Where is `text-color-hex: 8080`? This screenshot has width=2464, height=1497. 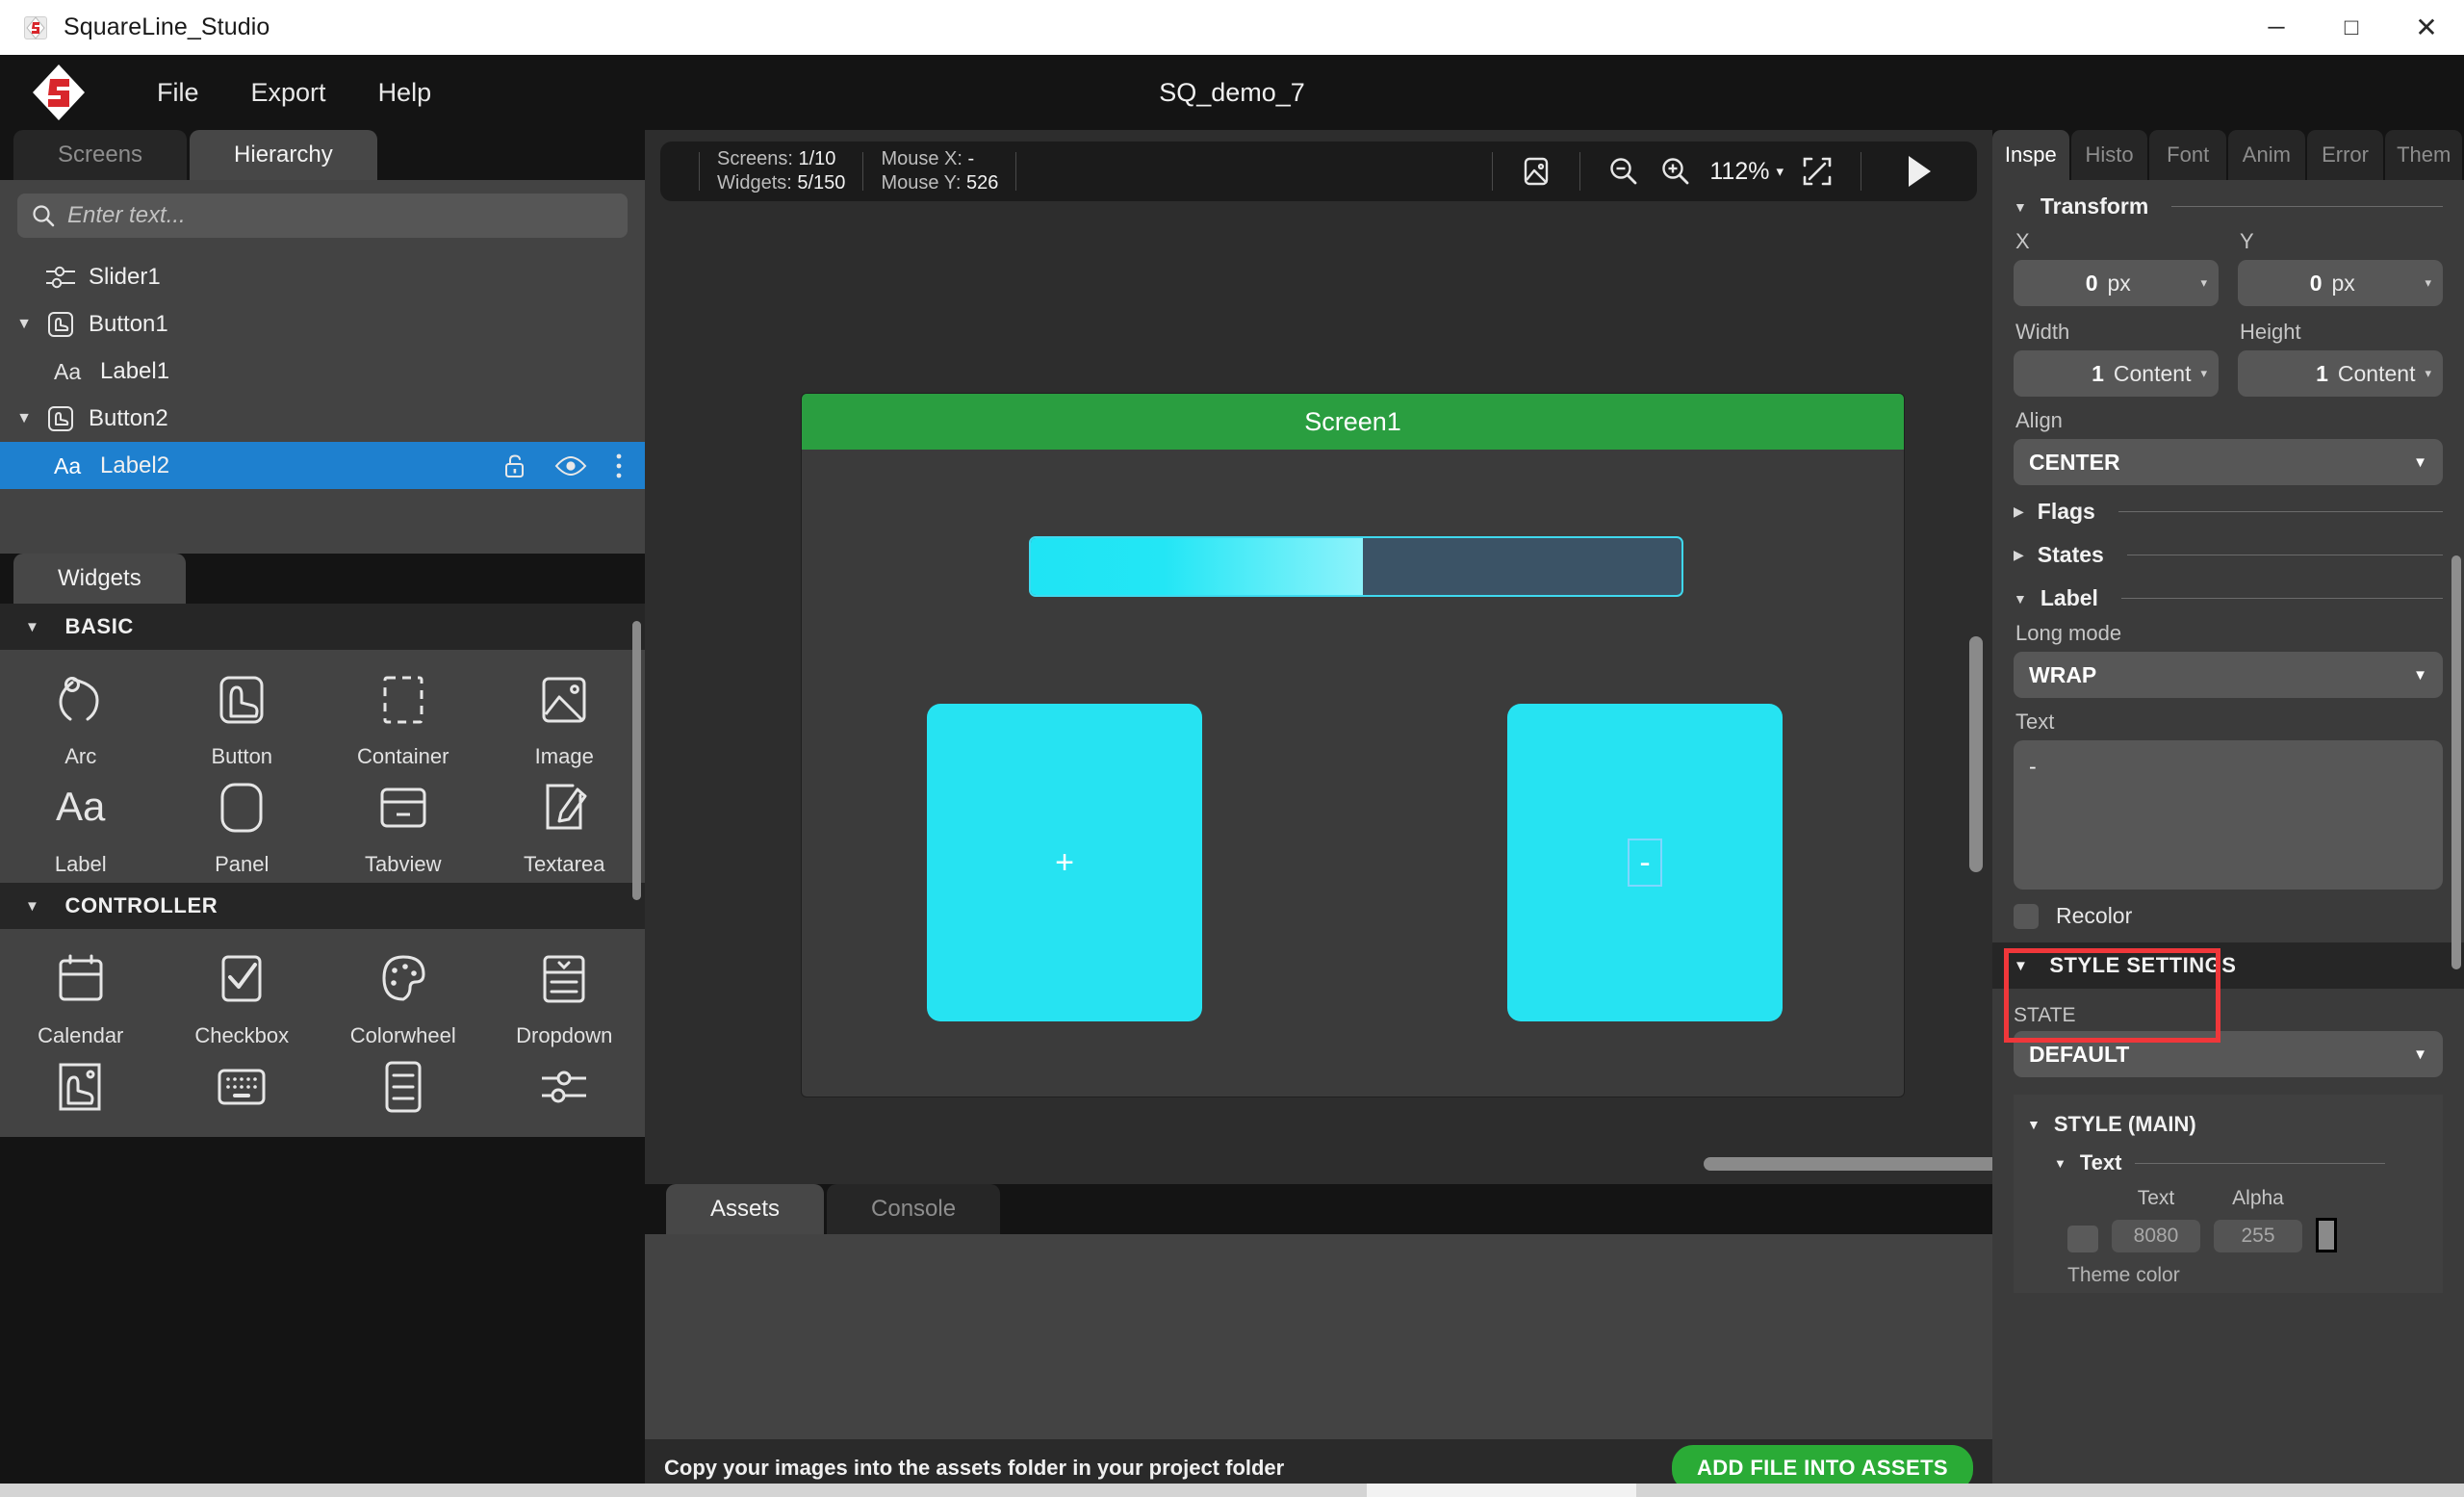 text-color-hex: 8080 is located at coordinates (2156, 1236).